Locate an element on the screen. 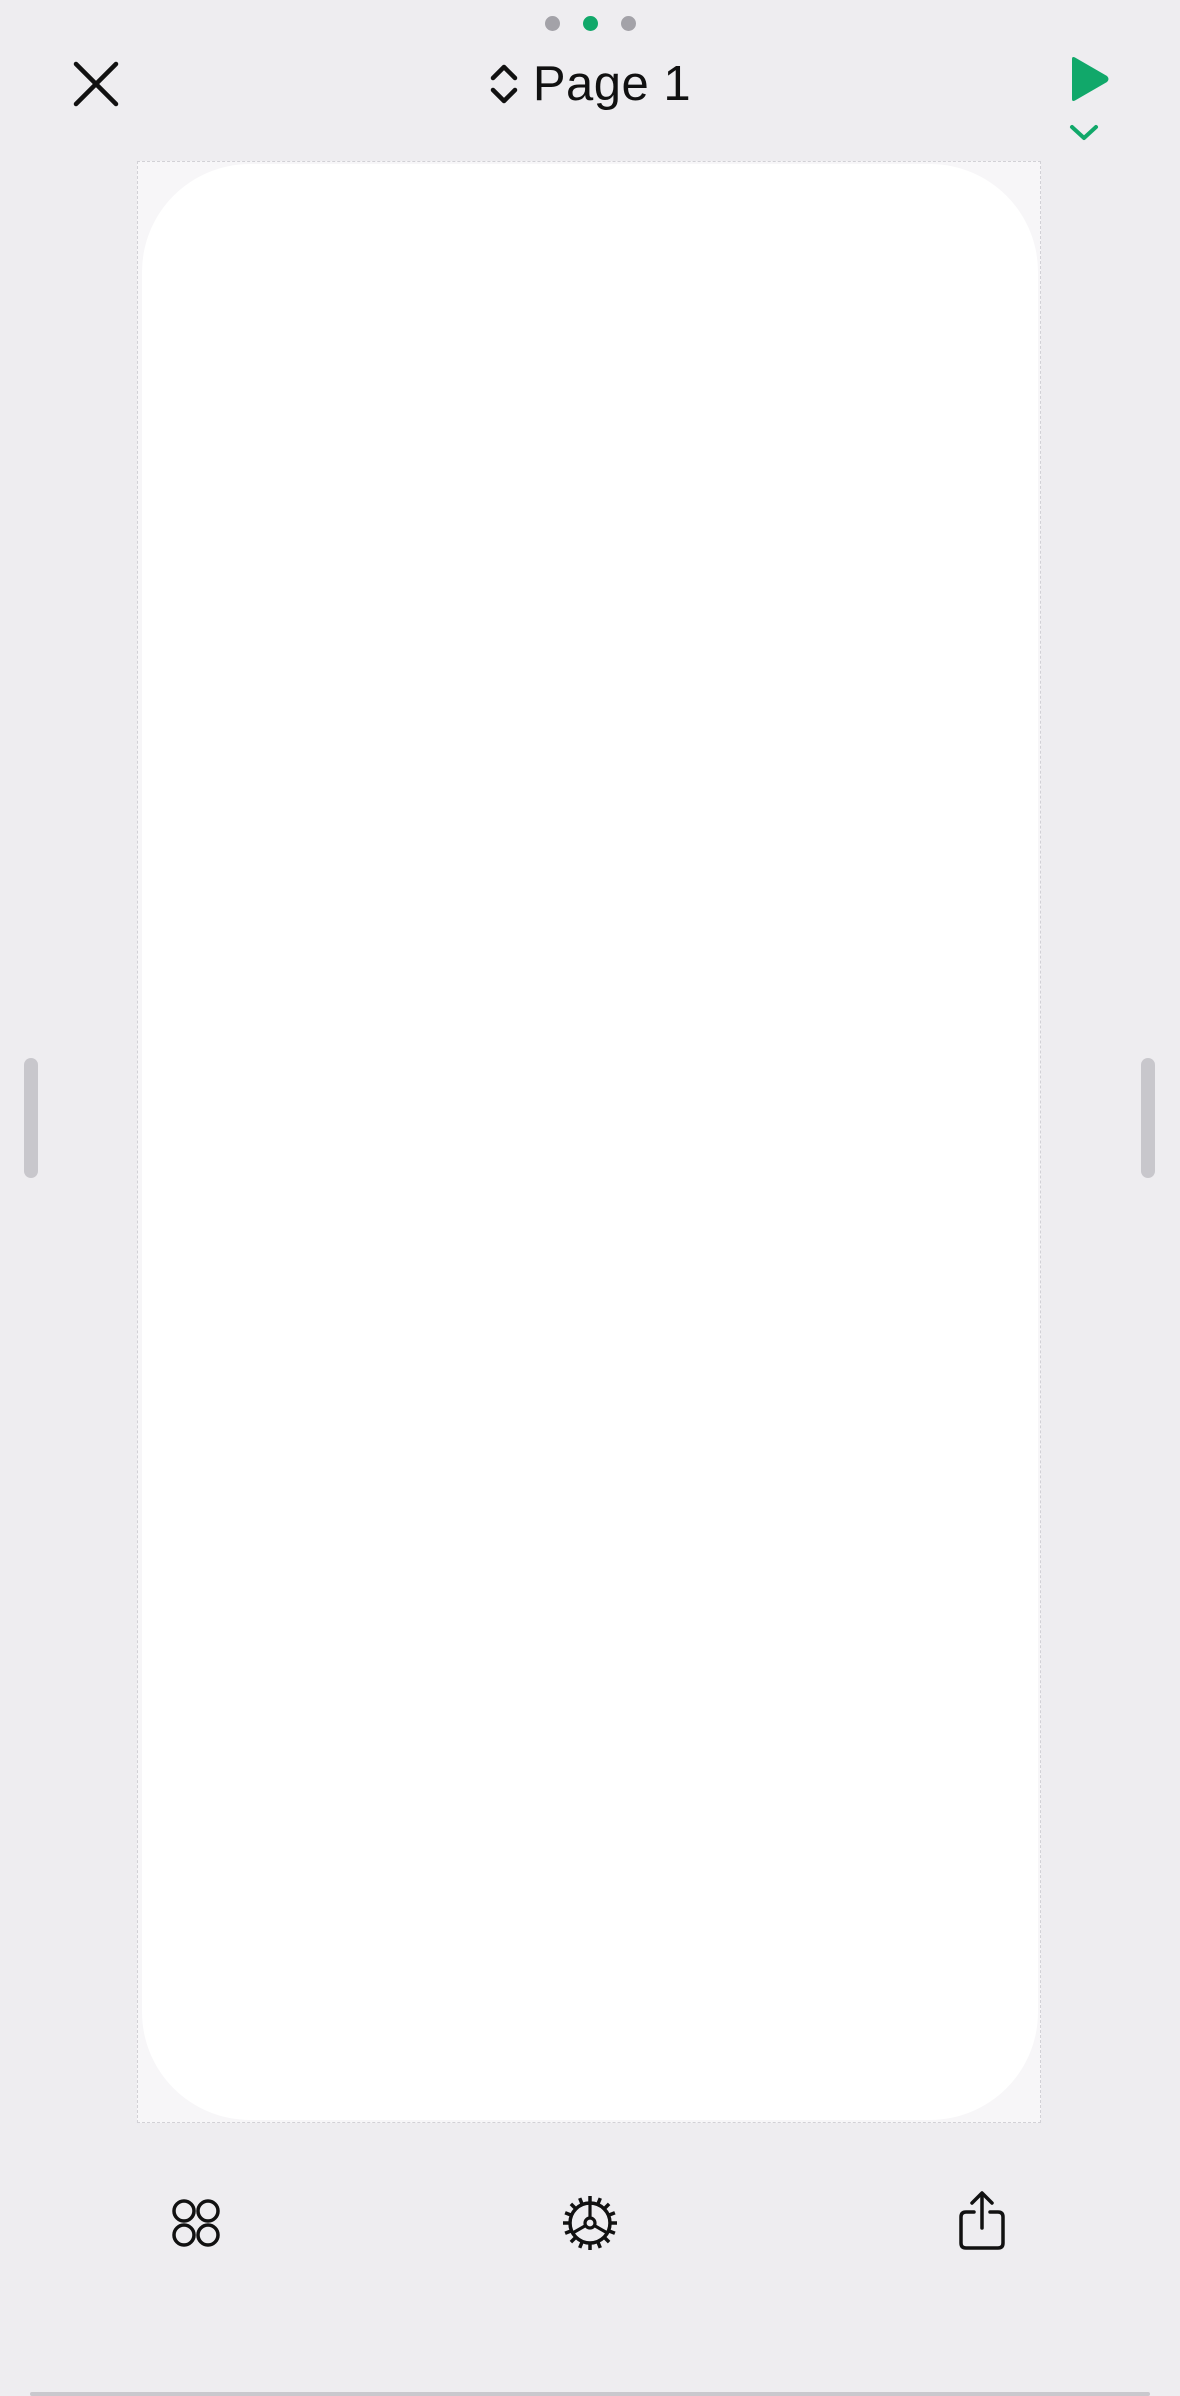 This screenshot has height=2396, width=1180. gear-icon is located at coordinates (590, 2223).